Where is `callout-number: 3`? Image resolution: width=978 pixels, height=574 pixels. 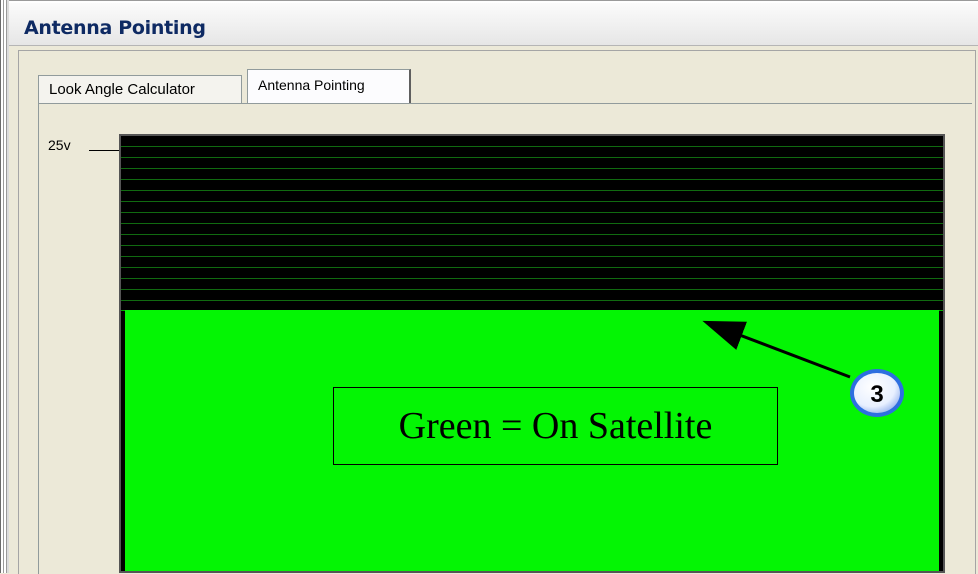
callout-number: 3 is located at coordinates (876, 394).